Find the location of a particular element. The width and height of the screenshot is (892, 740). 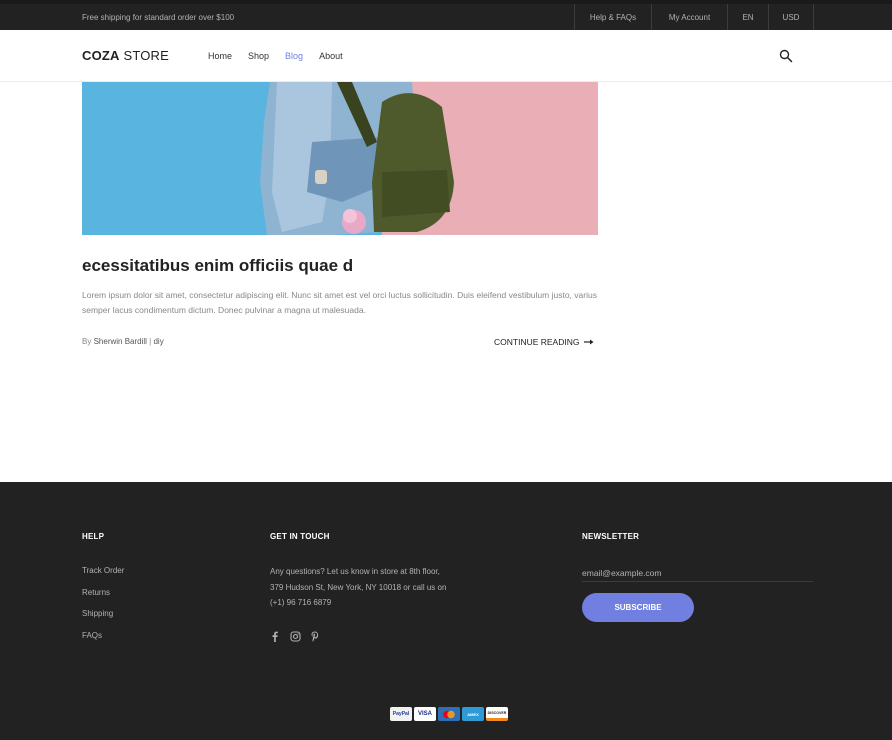

payment-methods: PayPal VISA AMEX DISCOVER is located at coordinates (449, 714).